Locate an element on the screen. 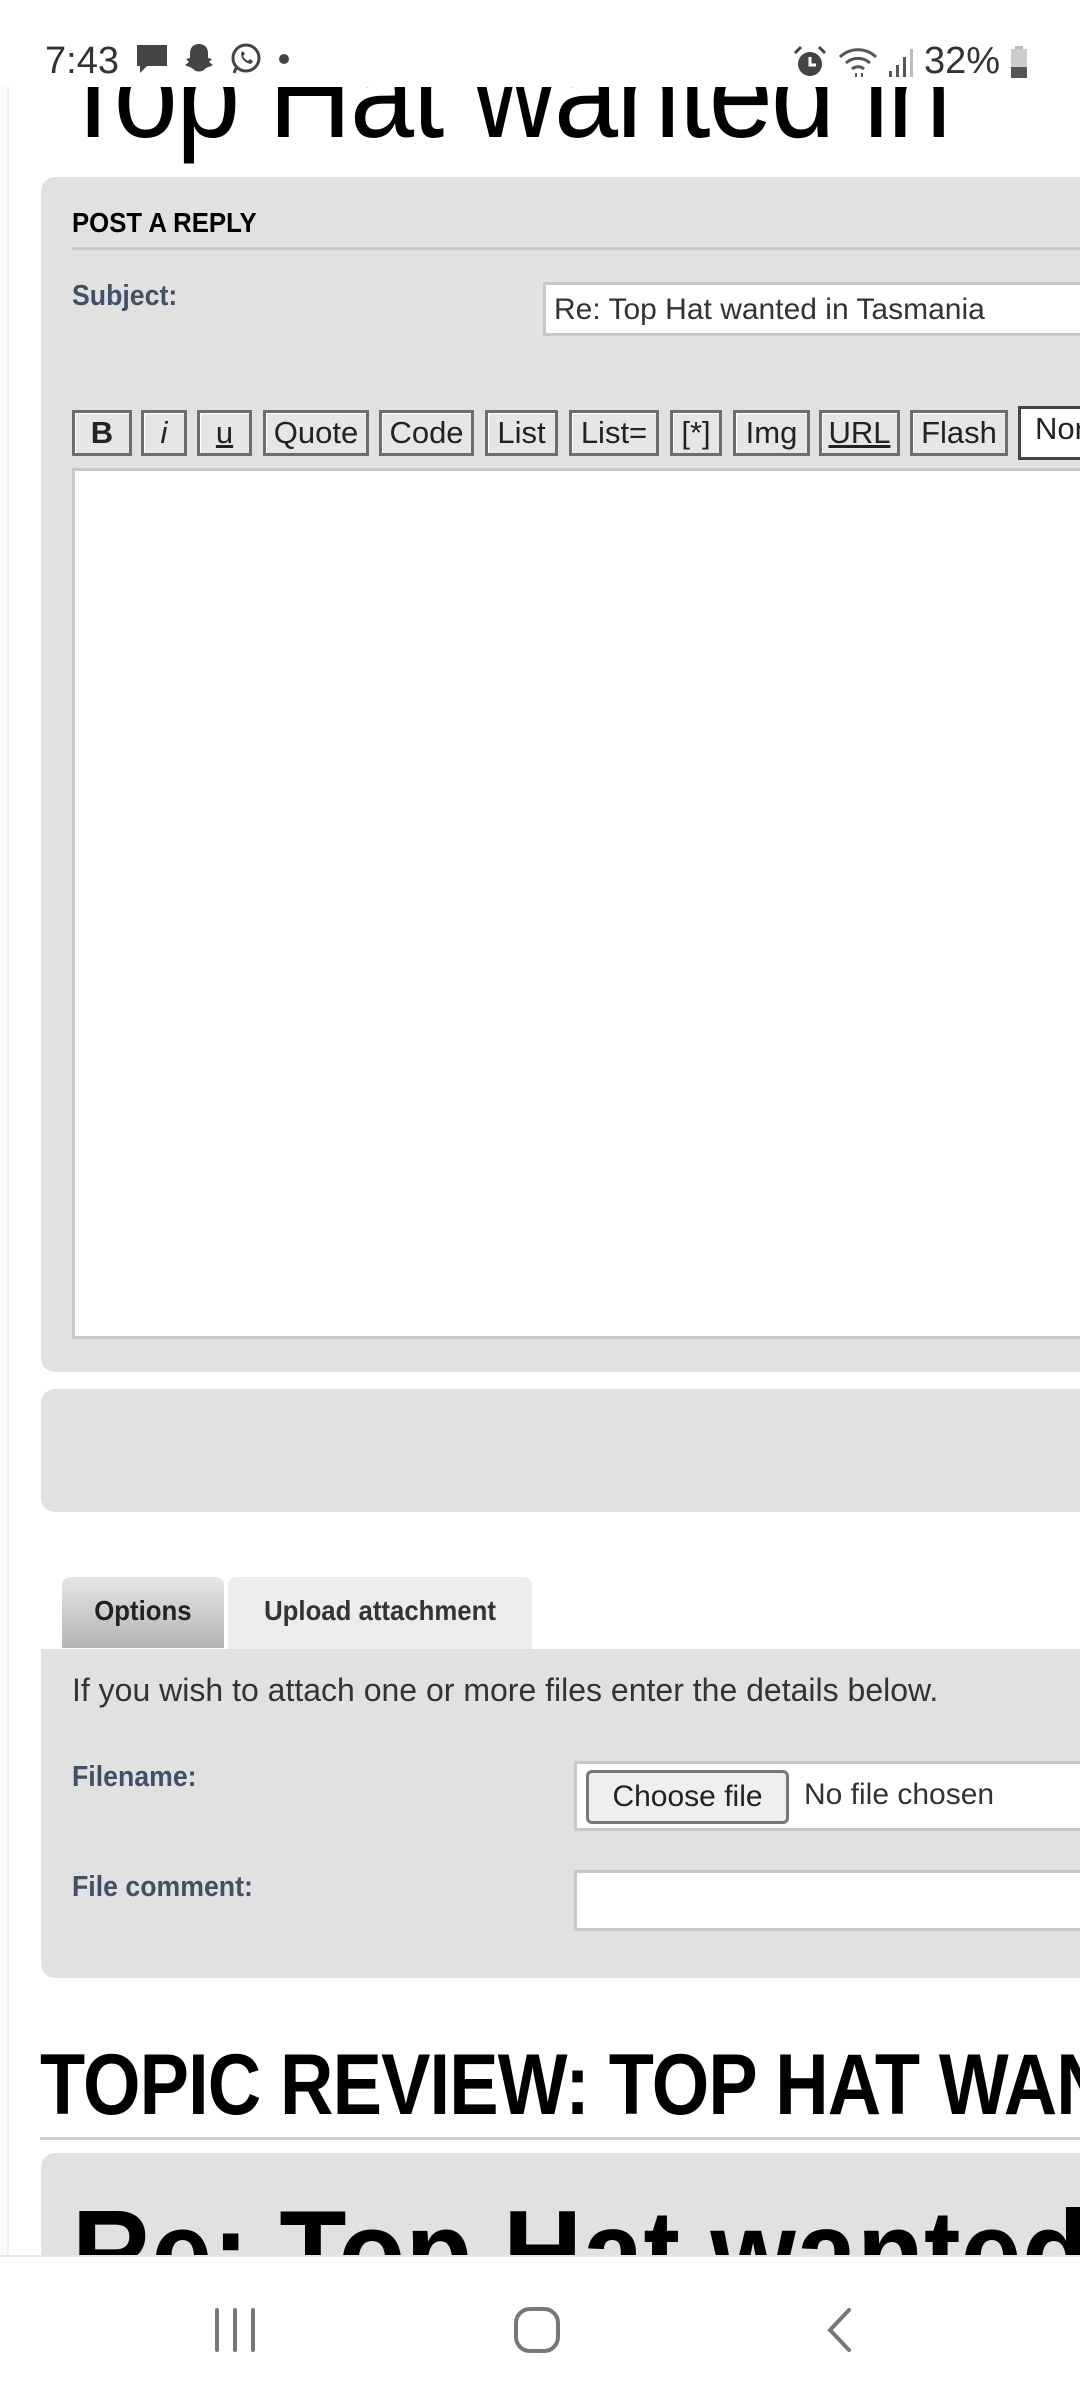 The height and width of the screenshot is (2400, 1080). underline-button: u is located at coordinates (224, 433).